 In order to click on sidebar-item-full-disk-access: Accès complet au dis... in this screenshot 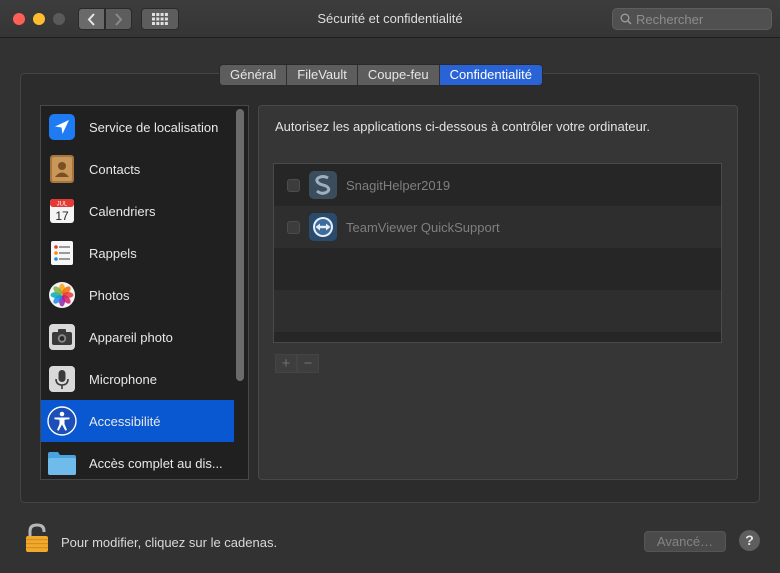, I will do `click(137, 460)`.